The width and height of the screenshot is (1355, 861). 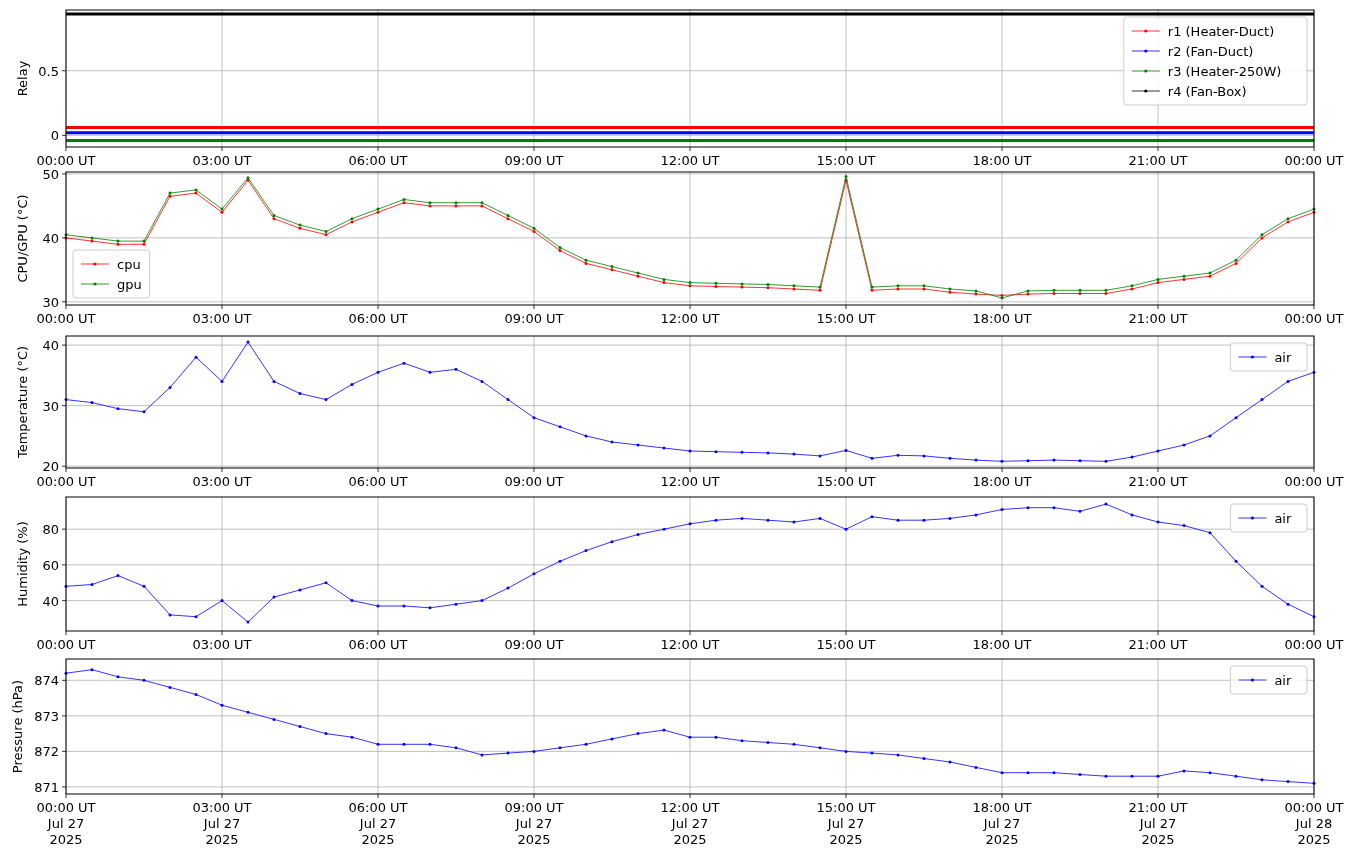 I want to click on y-tick-label: 20, so click(x=50, y=467).